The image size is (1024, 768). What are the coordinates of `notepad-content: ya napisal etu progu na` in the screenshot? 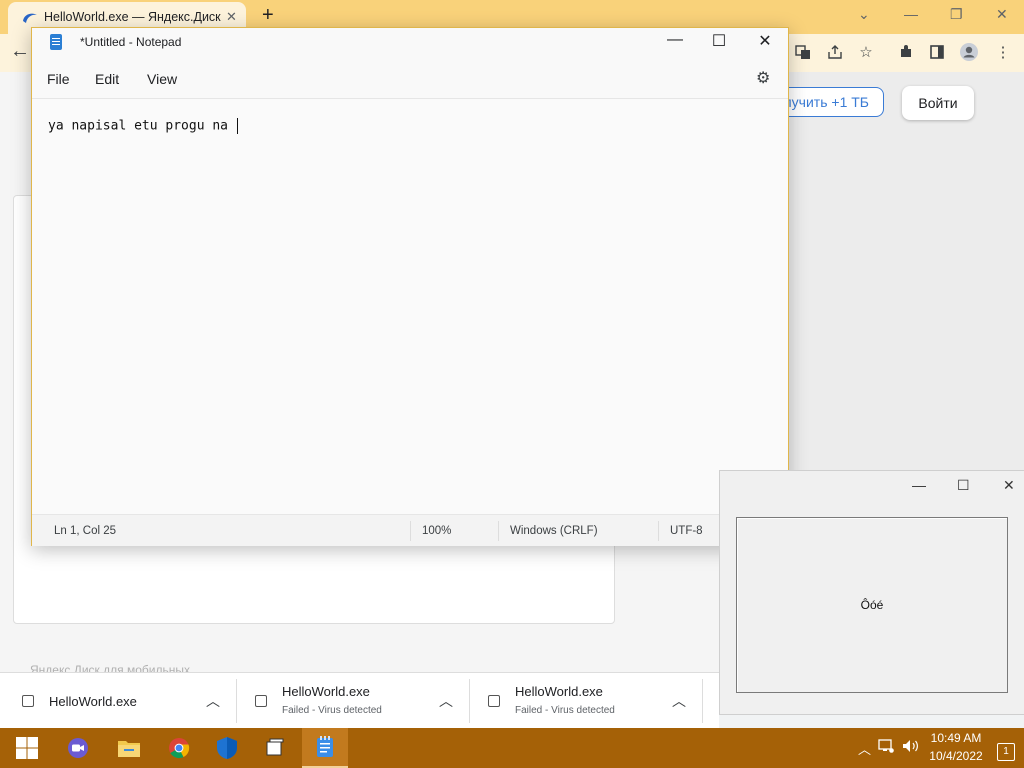 It's located at (143, 126).